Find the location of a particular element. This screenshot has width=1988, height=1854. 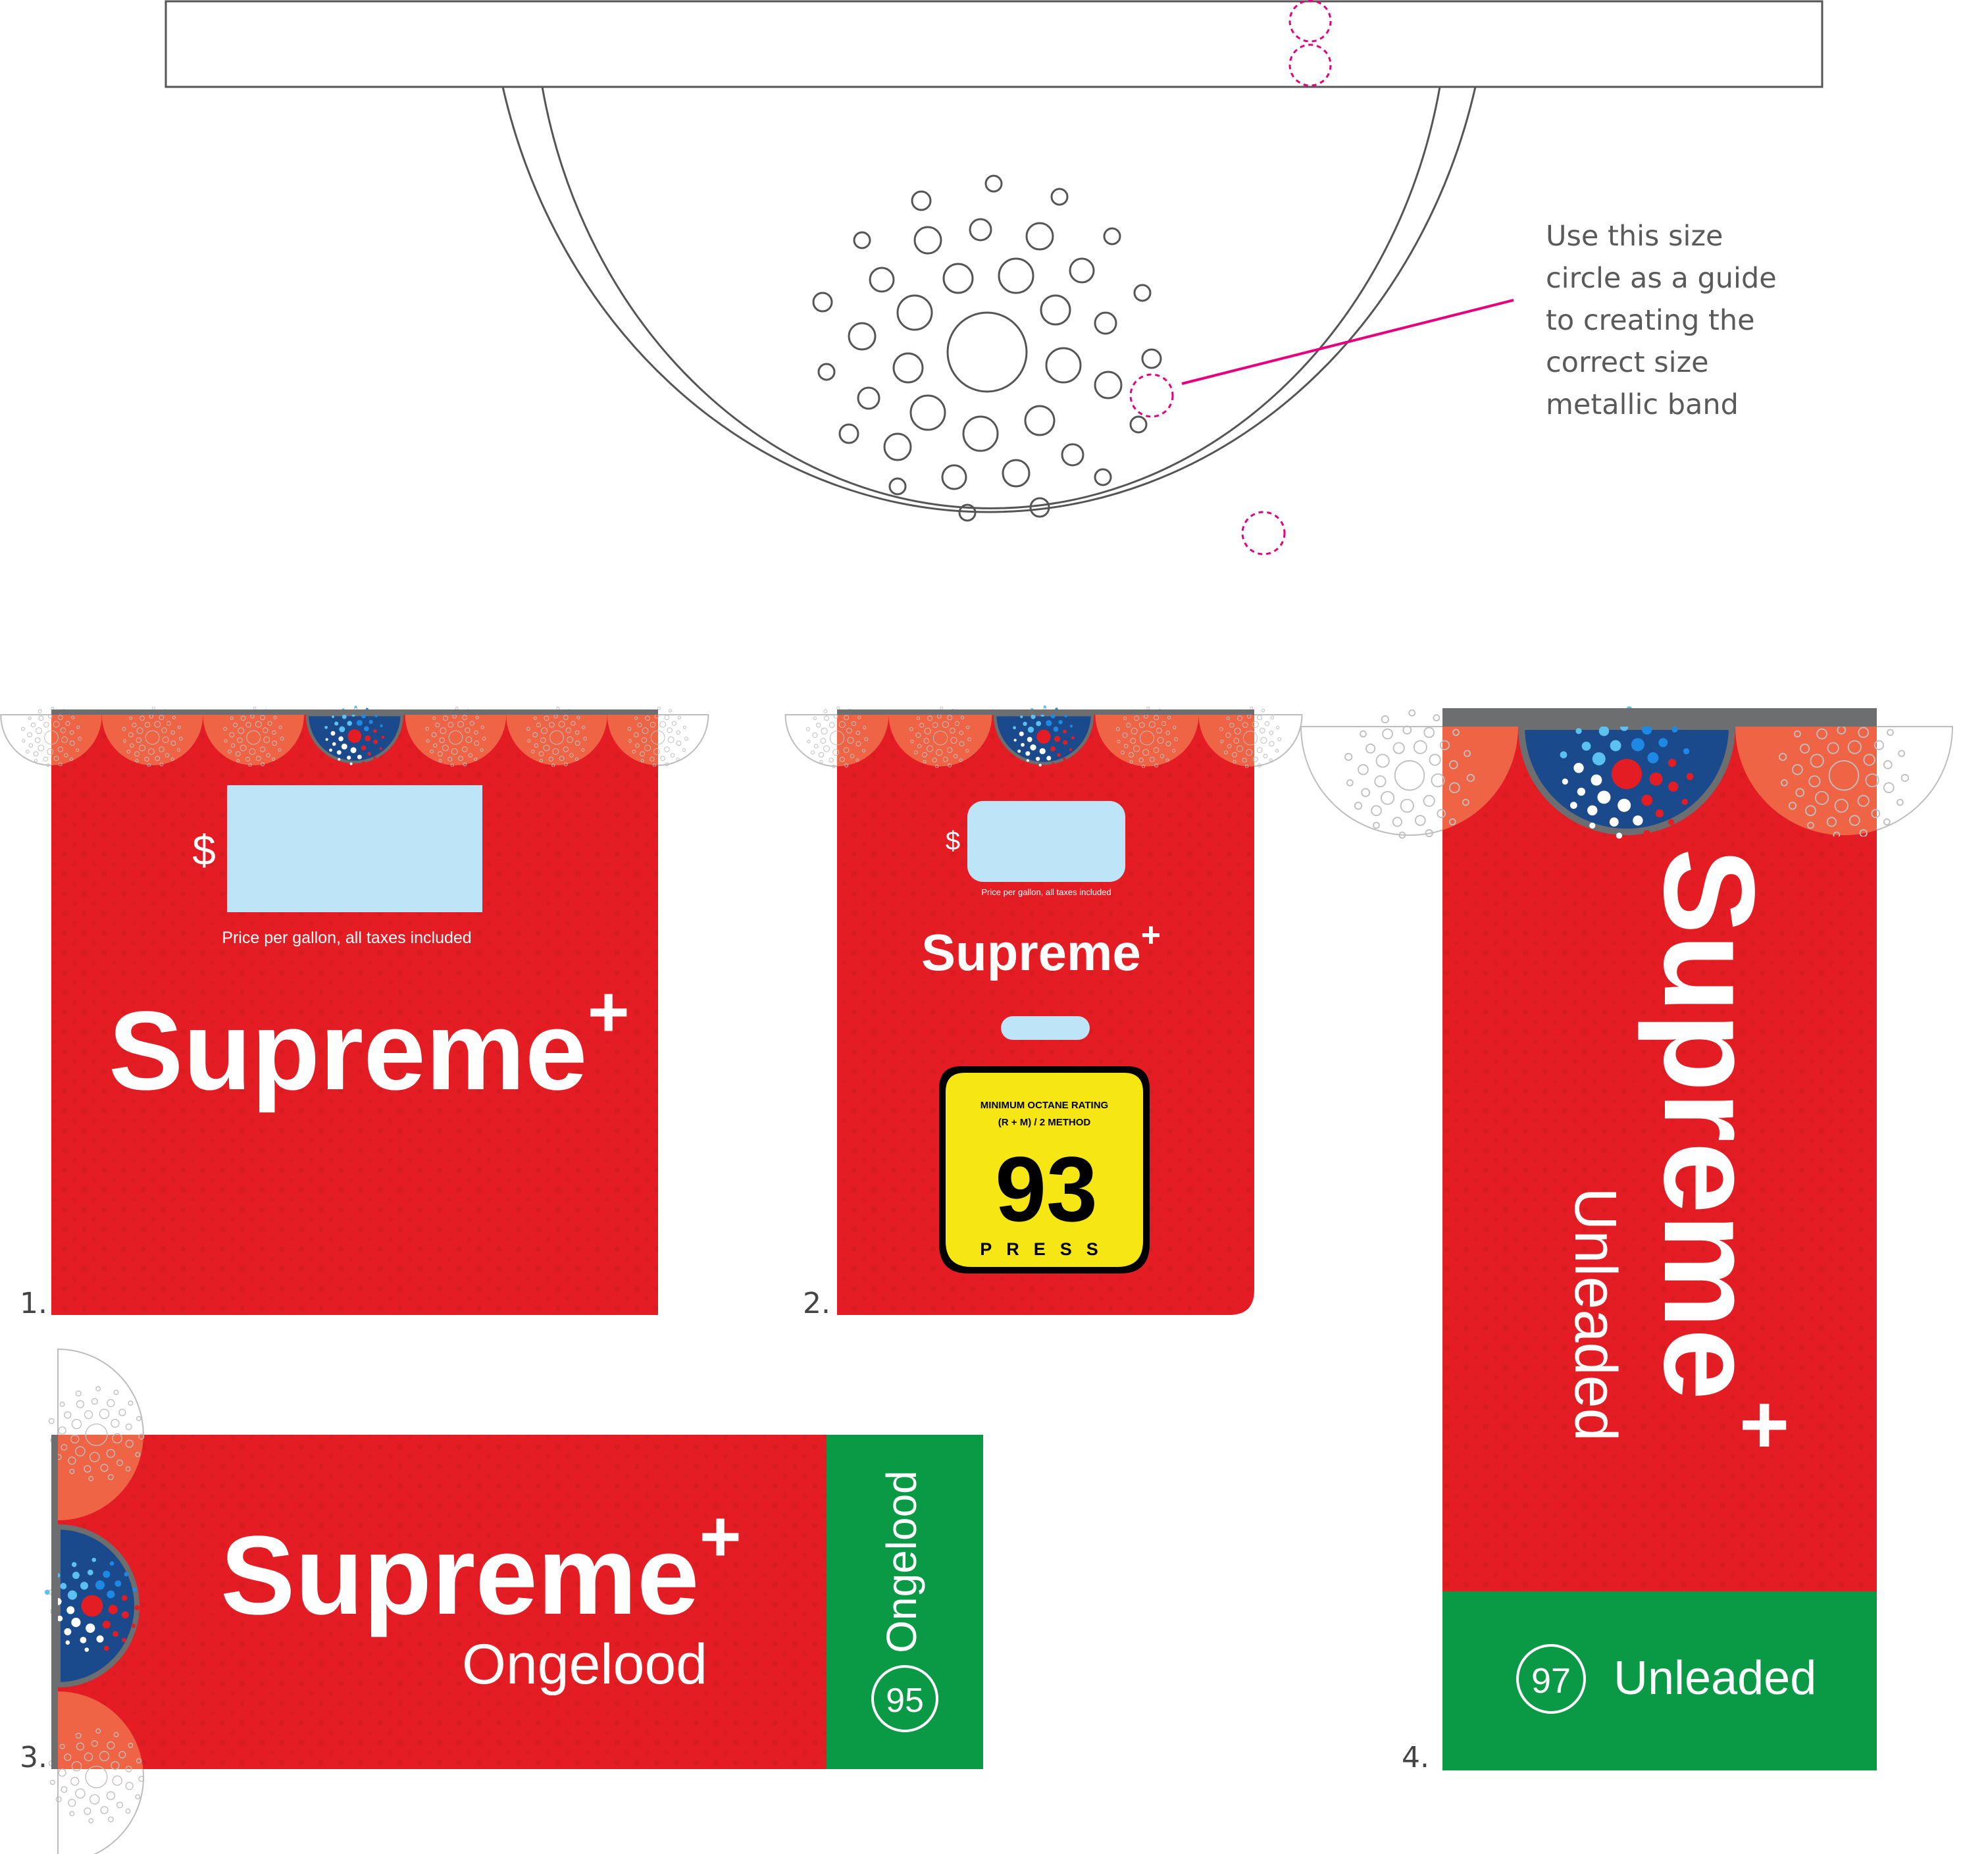

octane-method: (R + M) / 2 METHOD is located at coordinates (1044, 1122).